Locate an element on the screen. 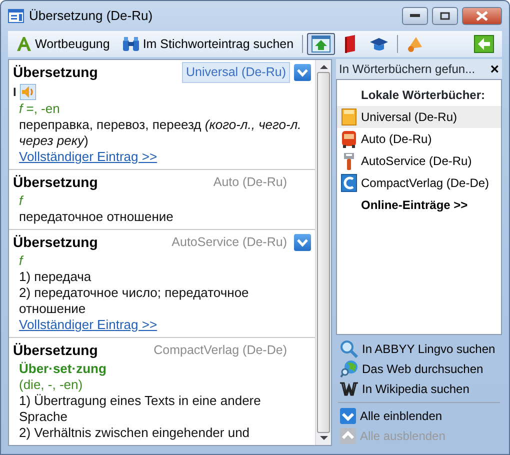 The height and width of the screenshot is (455, 510). speaker-icon is located at coordinates (28, 92).